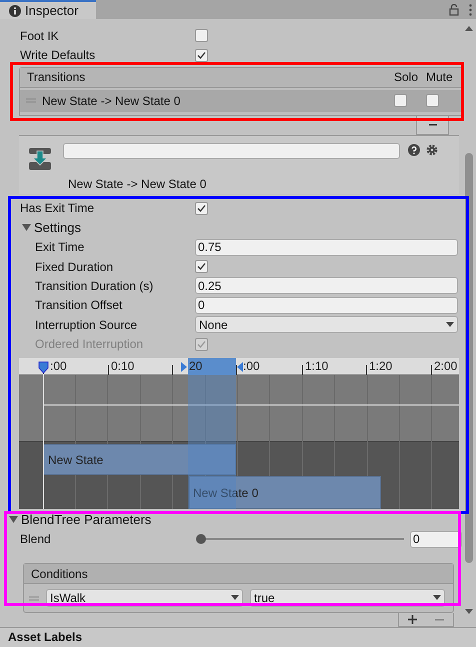 The width and height of the screenshot is (476, 647). I want to click on scroll-up-icon, so click(469, 28).